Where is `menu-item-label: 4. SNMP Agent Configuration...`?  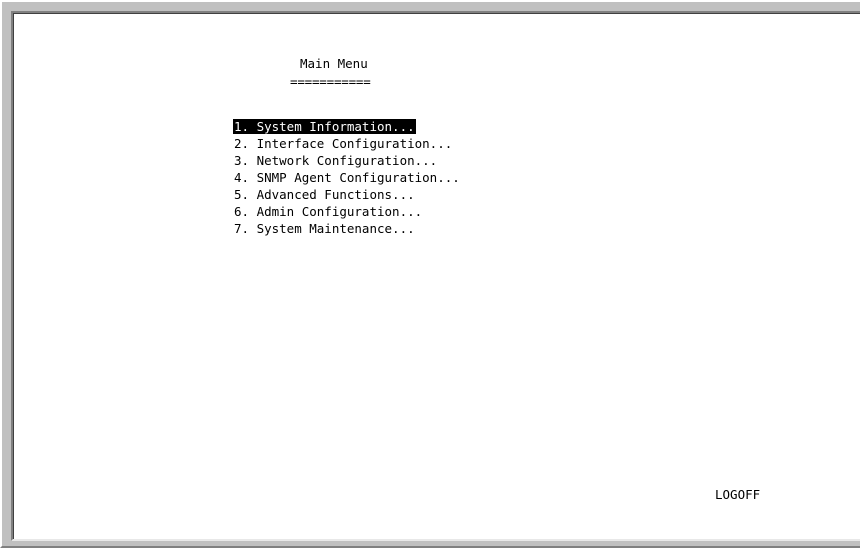
menu-item-label: 4. SNMP Agent Configuration... is located at coordinates (347, 177).